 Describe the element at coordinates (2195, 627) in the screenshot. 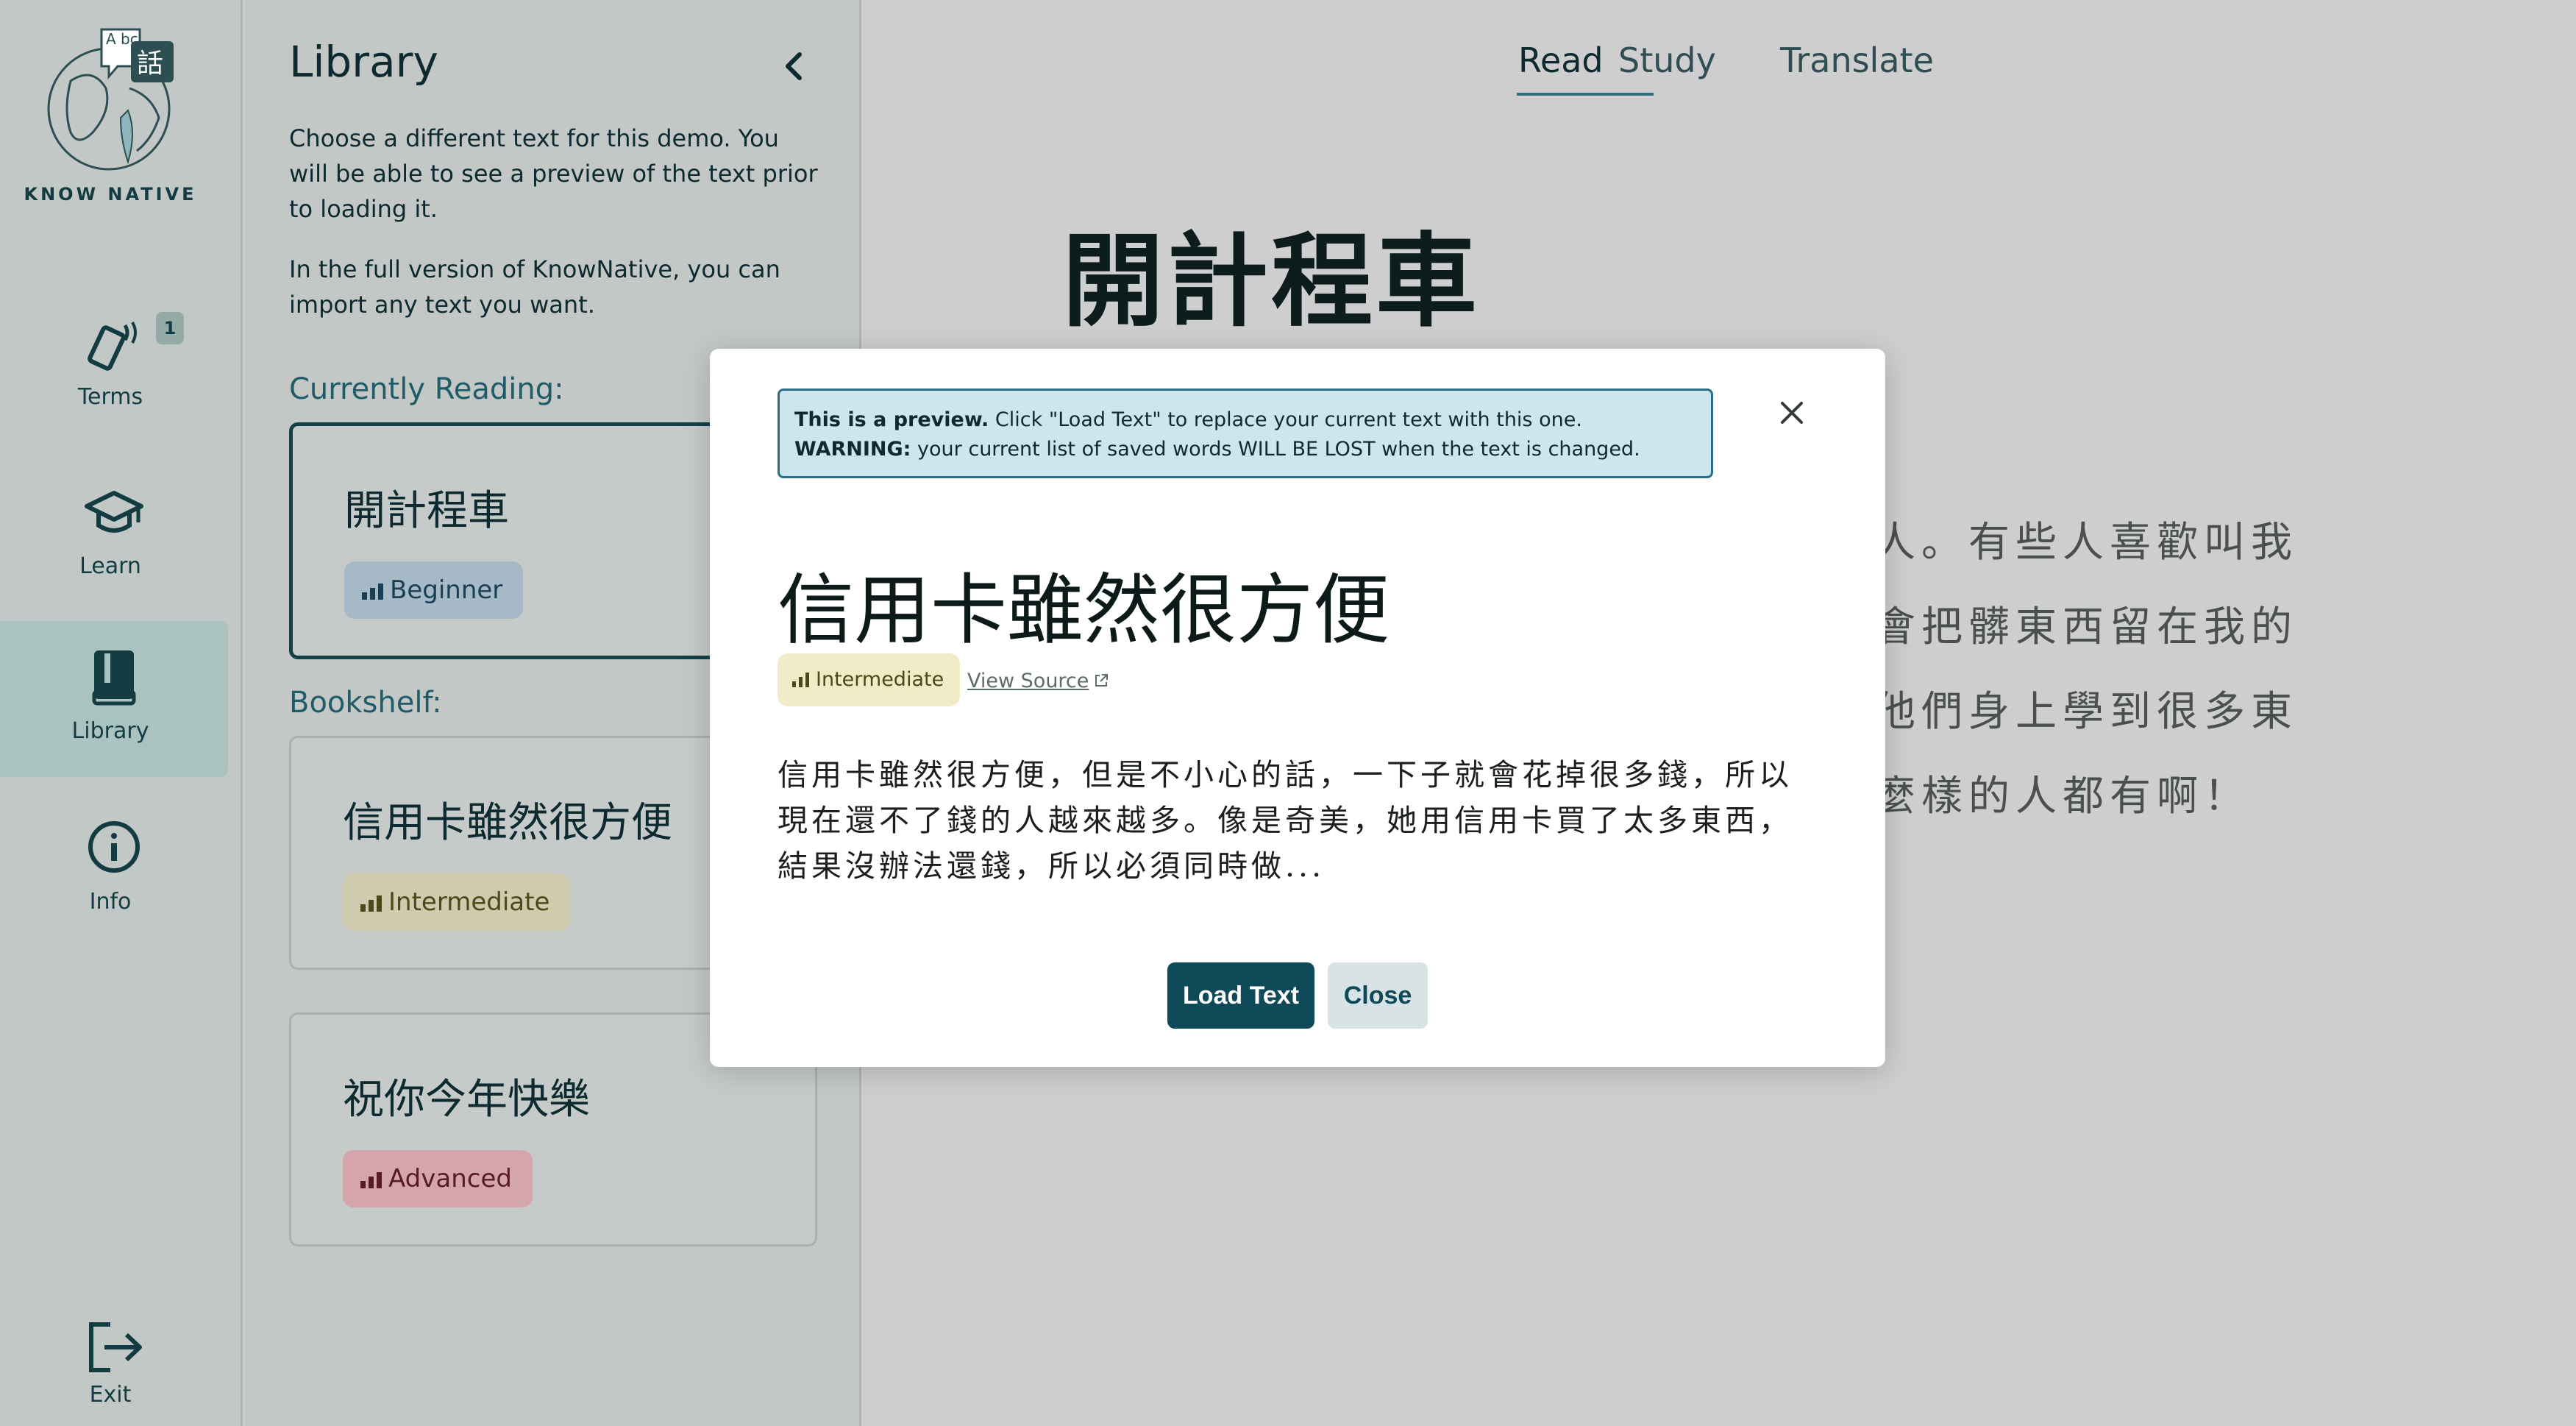

I see `reader-line: 人會把髒東西留在我的` at that location.